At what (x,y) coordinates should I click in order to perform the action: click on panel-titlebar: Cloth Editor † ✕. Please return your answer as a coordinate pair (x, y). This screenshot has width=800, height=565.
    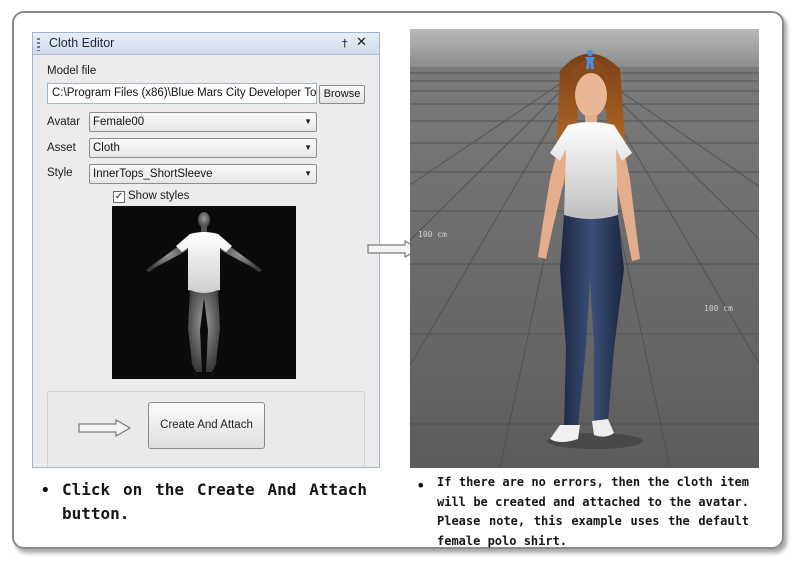
    Looking at the image, I should click on (206, 44).